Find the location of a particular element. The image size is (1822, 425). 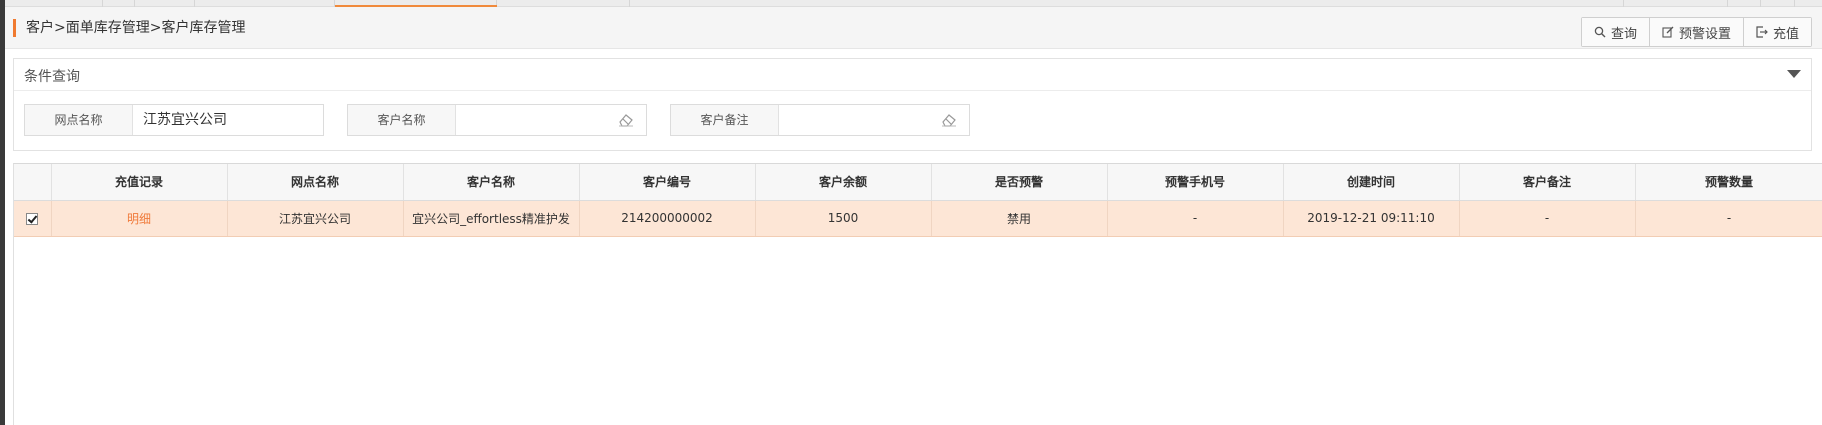

export-icon is located at coordinates (1762, 32).